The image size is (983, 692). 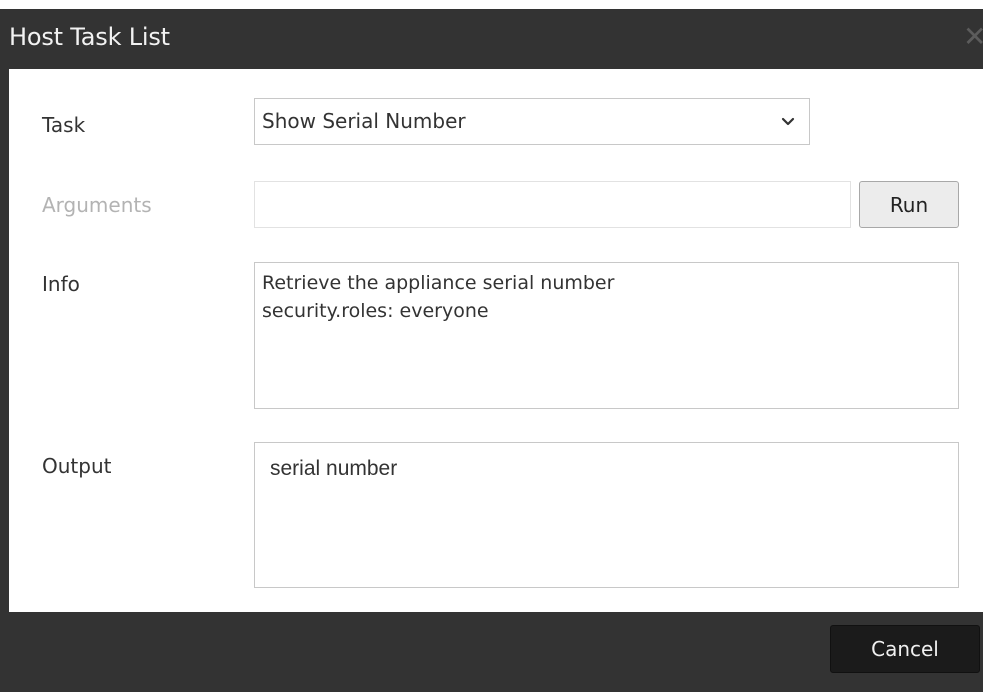 What do you see at coordinates (77, 466) in the screenshot?
I see `output-label: Output` at bounding box center [77, 466].